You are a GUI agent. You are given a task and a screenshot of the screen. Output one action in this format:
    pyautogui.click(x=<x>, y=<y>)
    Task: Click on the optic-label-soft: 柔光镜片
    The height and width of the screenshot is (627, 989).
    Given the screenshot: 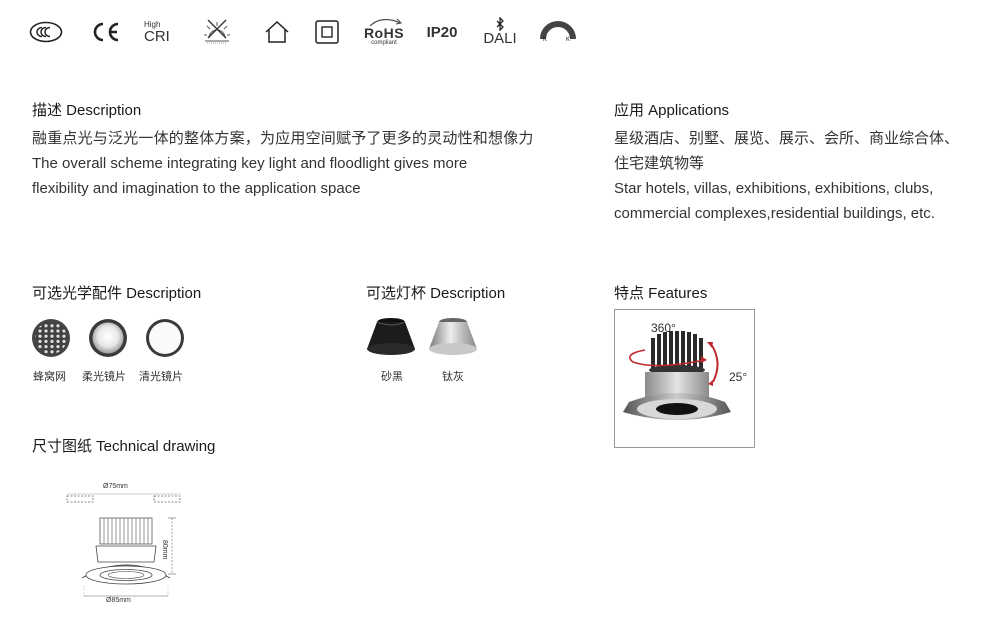 What is the action you would take?
    pyautogui.click(x=104, y=377)
    